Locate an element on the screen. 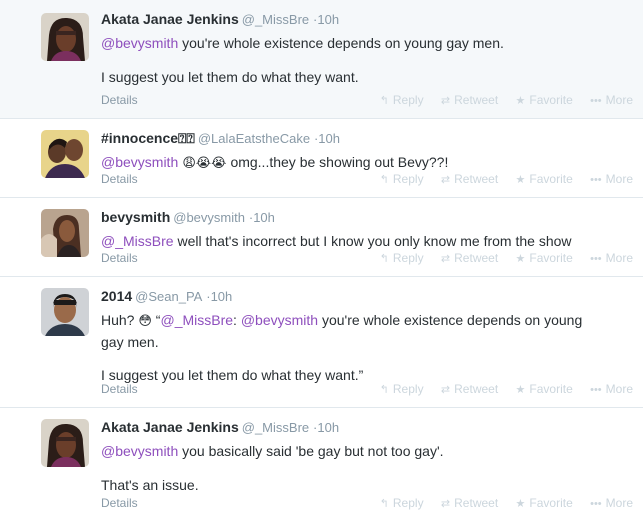  tweet-text-line: omg...they be showing out Bevy??! is located at coordinates (339, 162).